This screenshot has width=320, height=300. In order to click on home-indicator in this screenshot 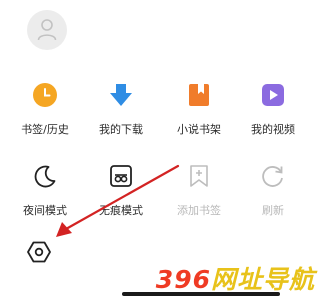, I will do `click(201, 294)`.